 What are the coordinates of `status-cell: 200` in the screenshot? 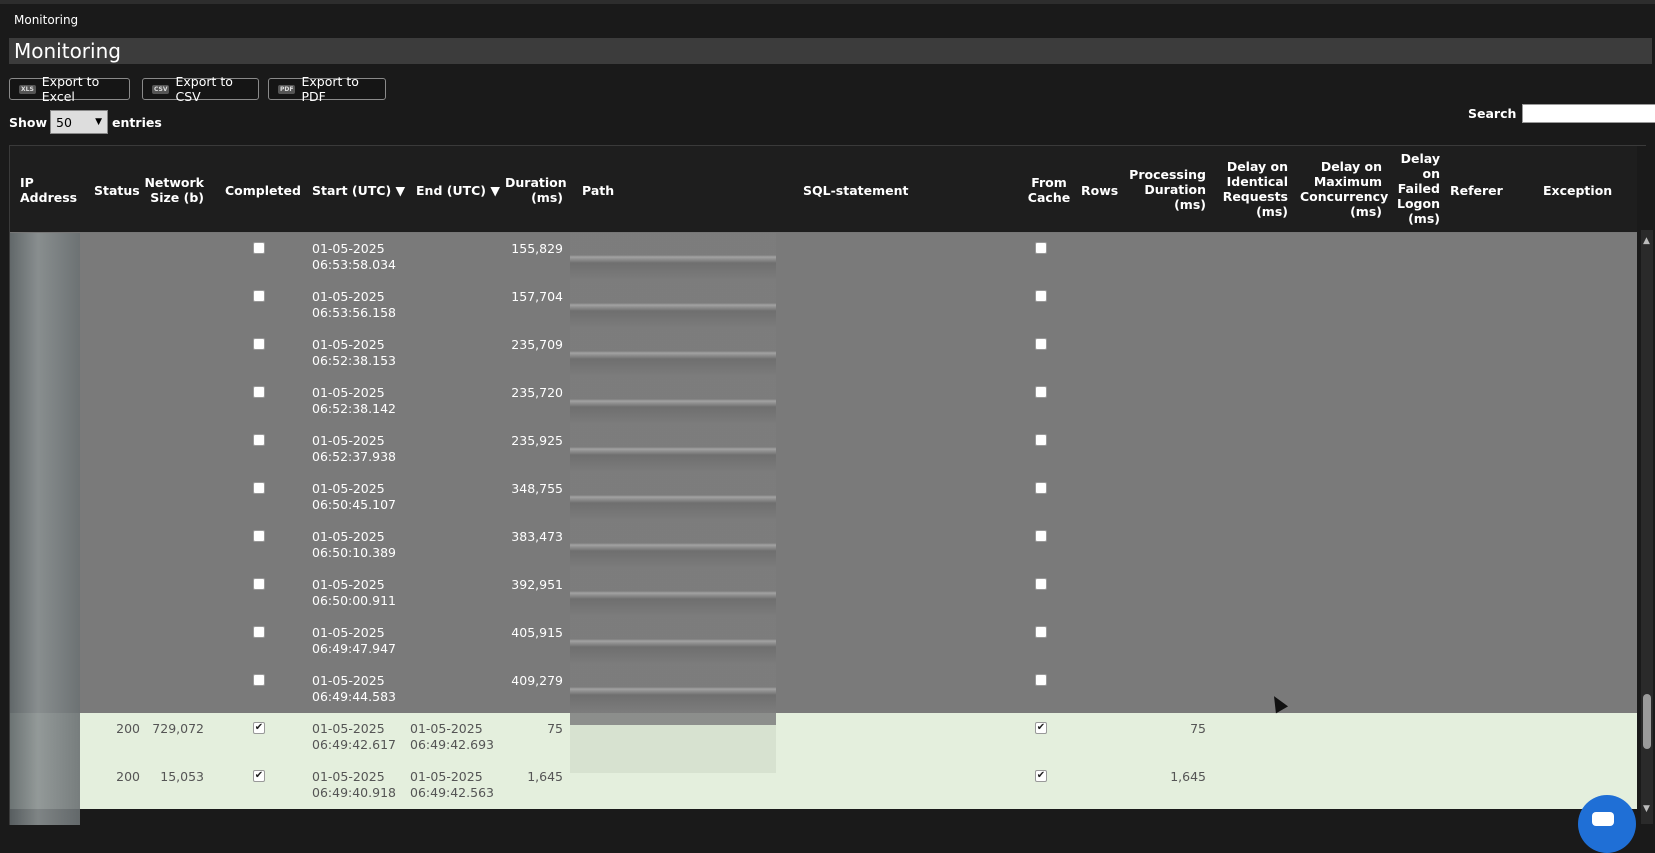 It's located at (128, 728).